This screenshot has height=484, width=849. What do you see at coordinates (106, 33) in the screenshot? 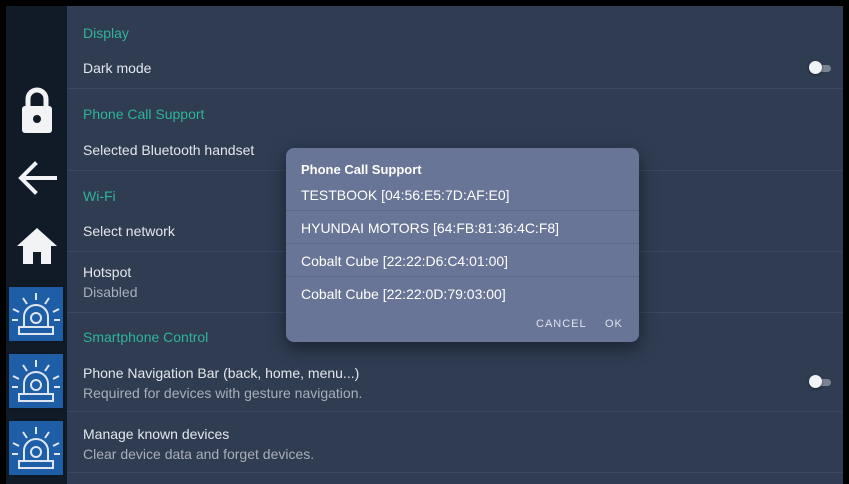
I see `section-header-display: Display` at bounding box center [106, 33].